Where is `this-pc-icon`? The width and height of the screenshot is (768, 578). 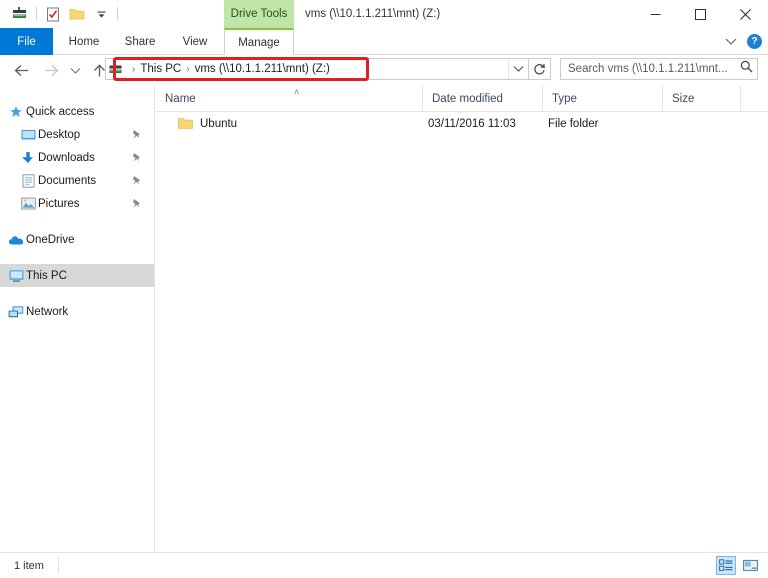 this-pc-icon is located at coordinates (16, 276).